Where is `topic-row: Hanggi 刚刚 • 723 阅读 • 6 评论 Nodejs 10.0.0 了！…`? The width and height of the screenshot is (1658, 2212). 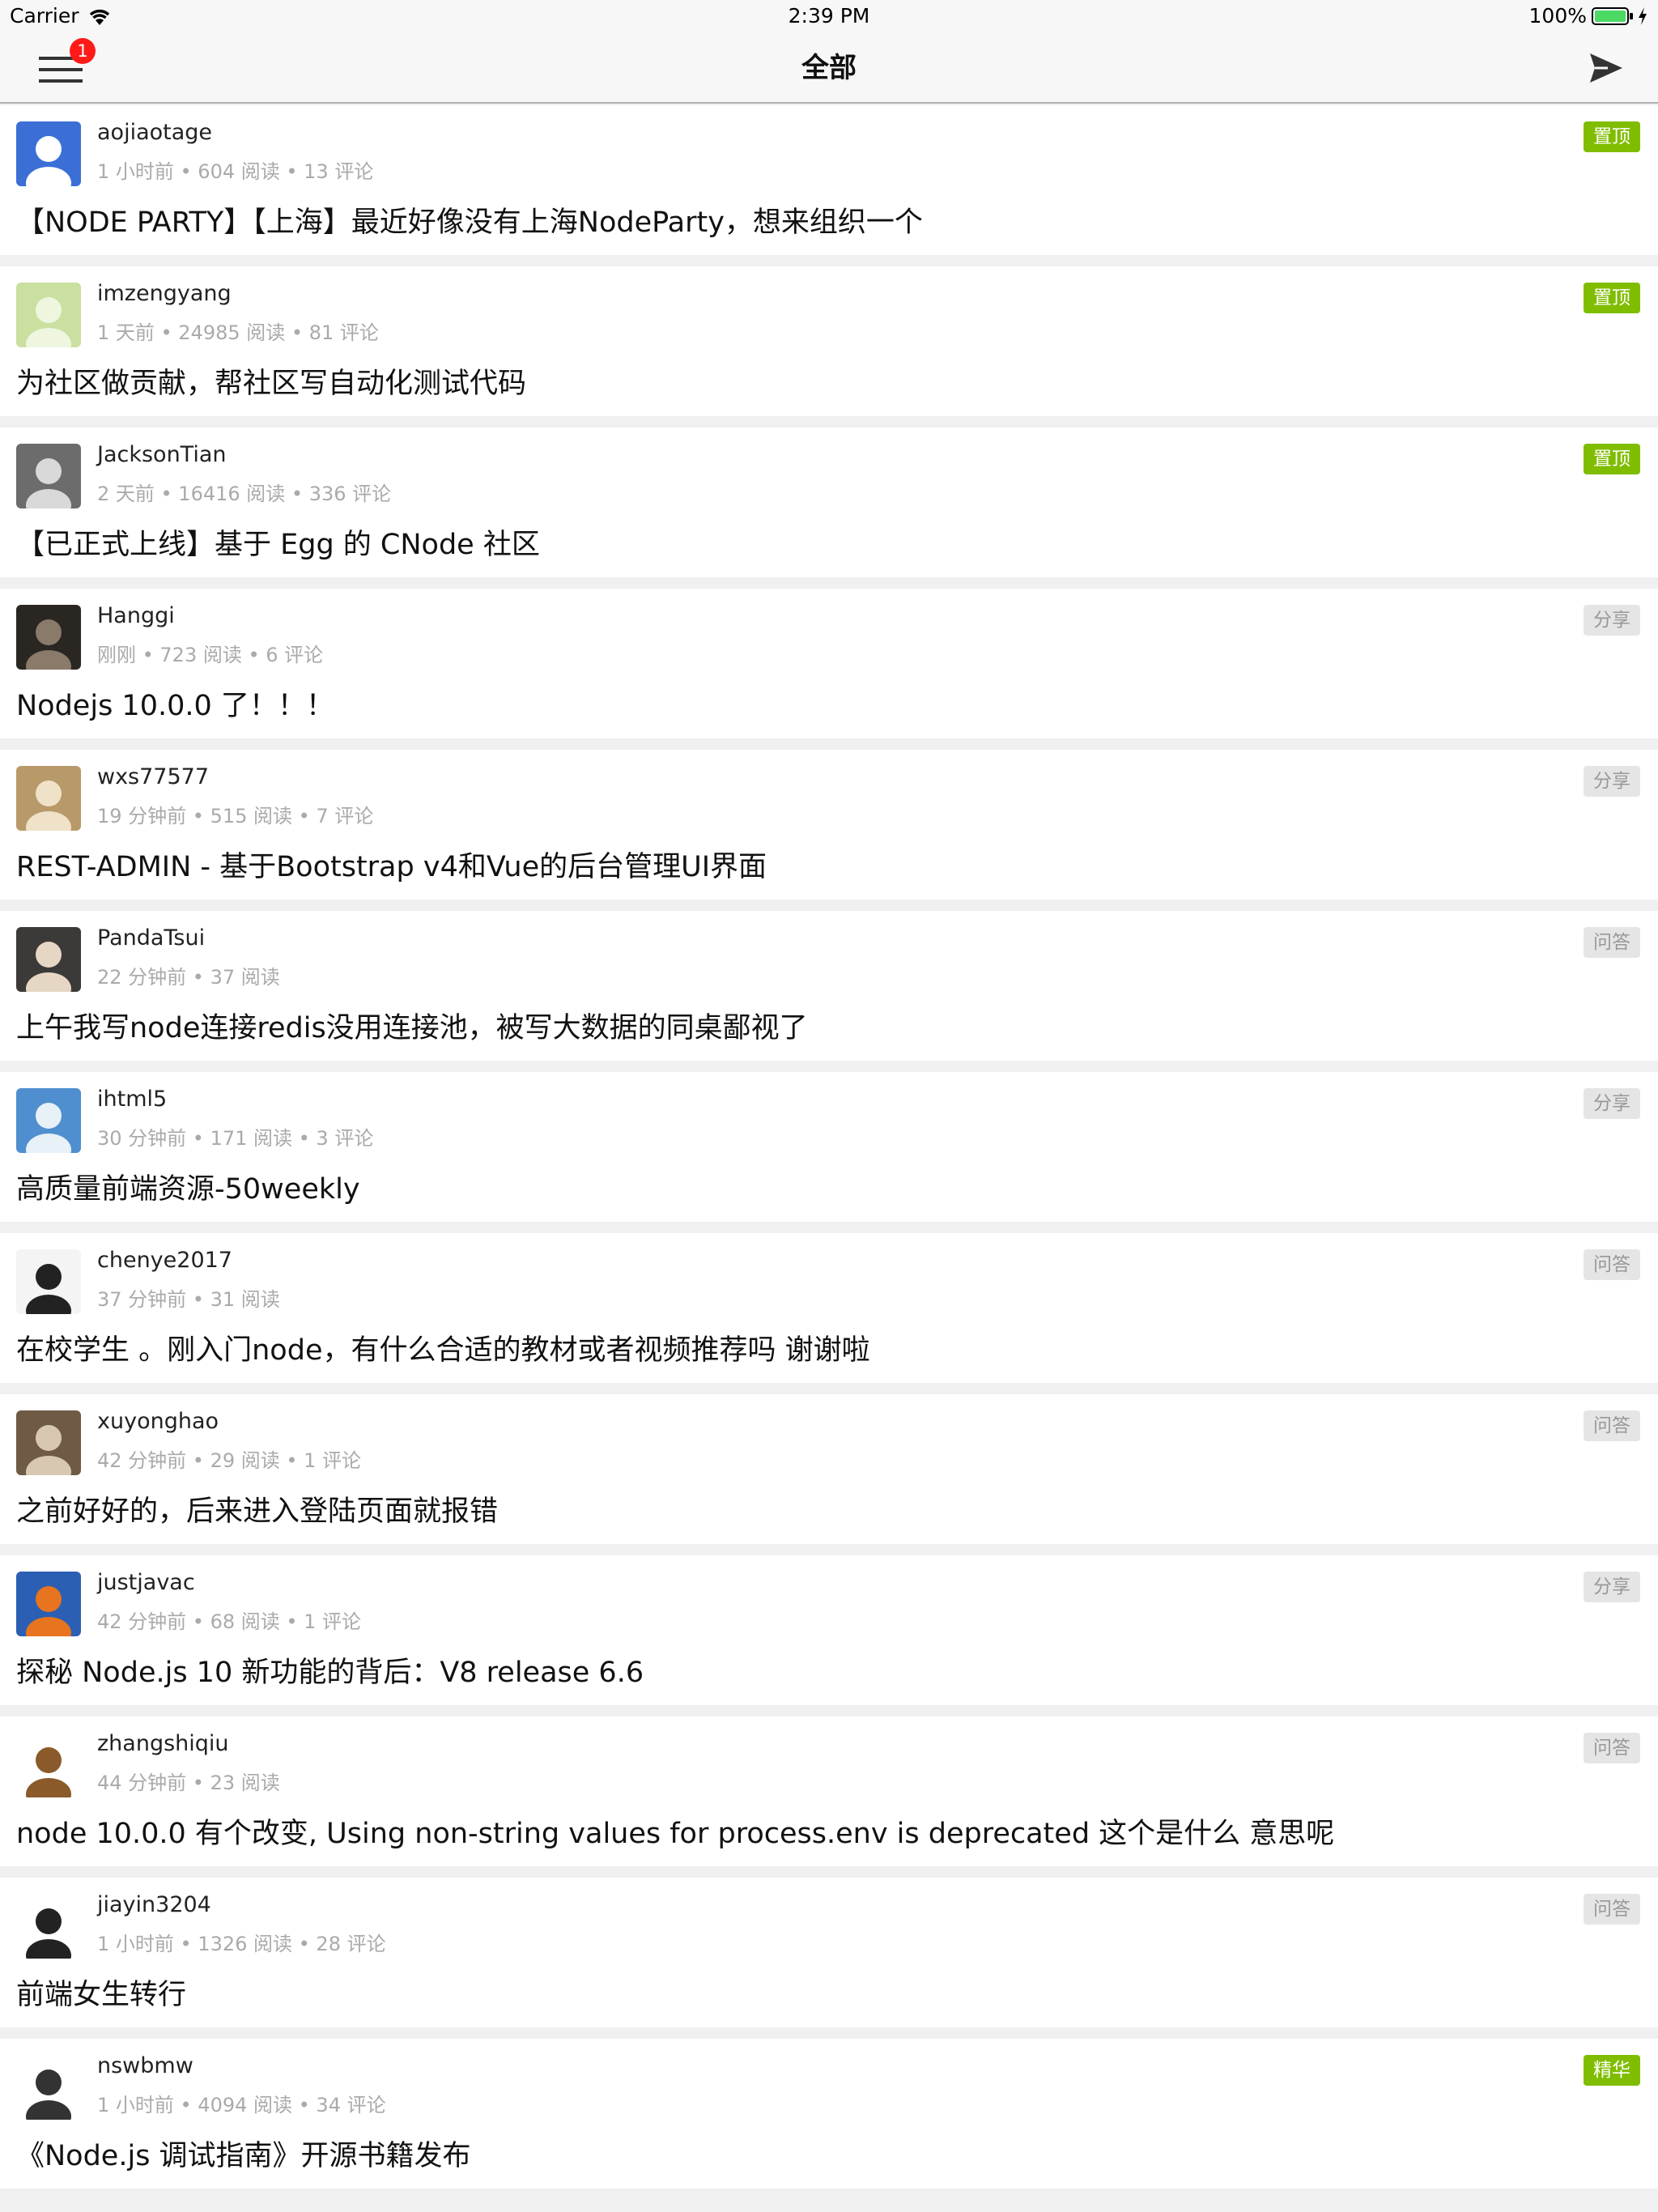 topic-row: Hanggi 刚刚 • 723 阅读 • 6 评论 Nodejs 10.0.0 了！… is located at coordinates (829, 664).